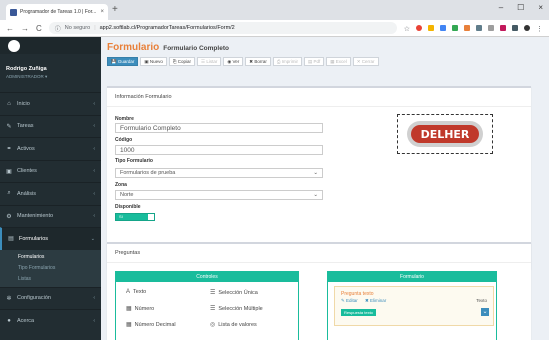  What do you see at coordinates (151, 325) in the screenshot?
I see `control-numero-decimal: ▦ Número Decimal` at bounding box center [151, 325].